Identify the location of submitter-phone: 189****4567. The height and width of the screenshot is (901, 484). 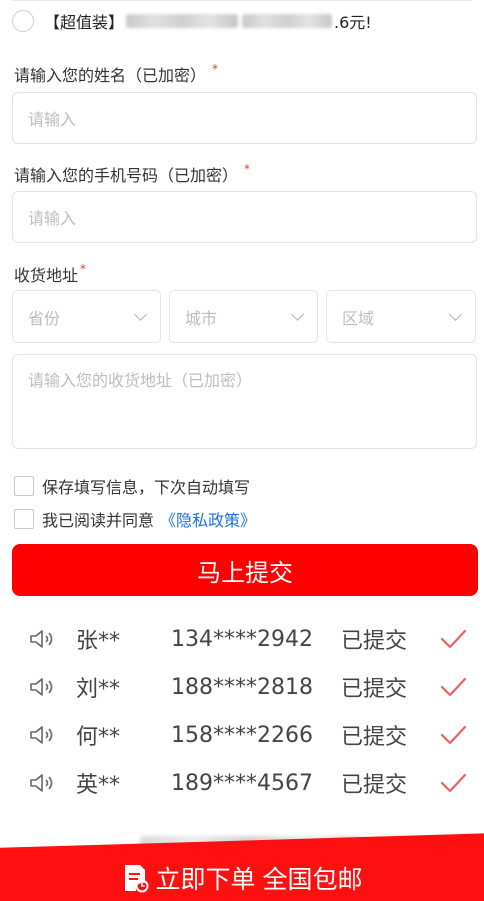
(242, 783).